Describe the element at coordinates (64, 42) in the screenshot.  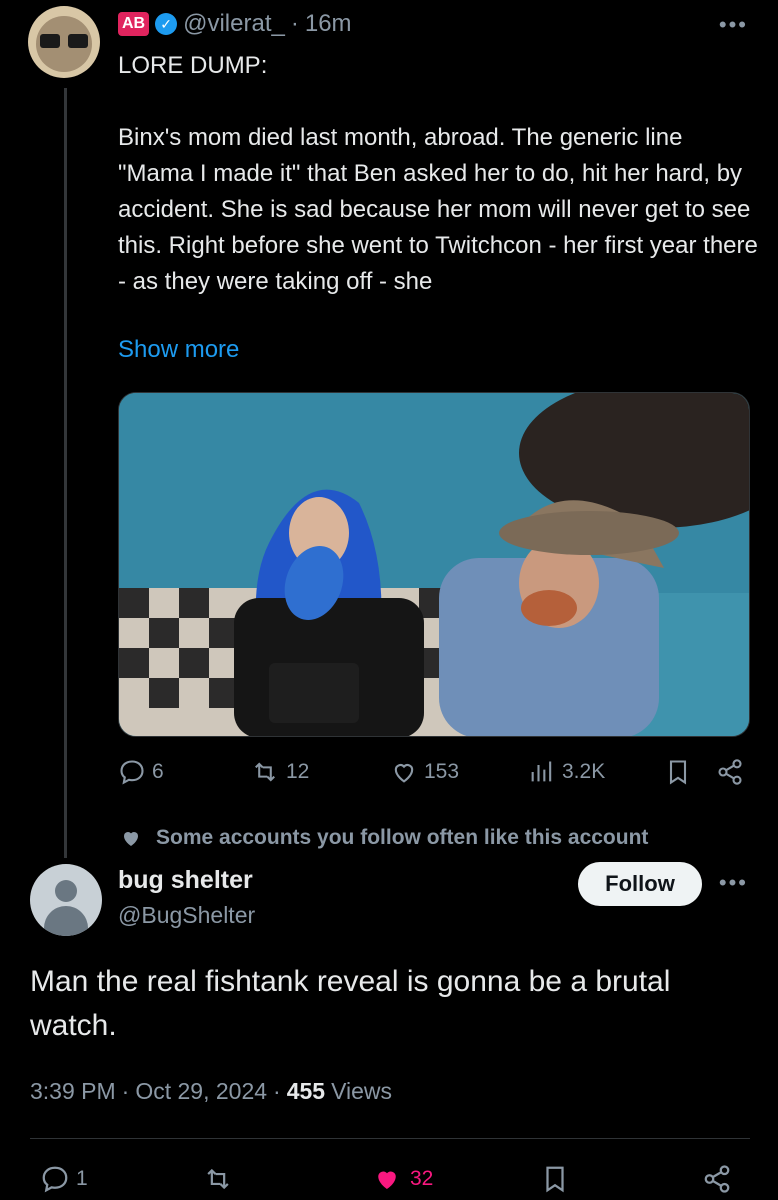
I see `avatar-vilerat` at that location.